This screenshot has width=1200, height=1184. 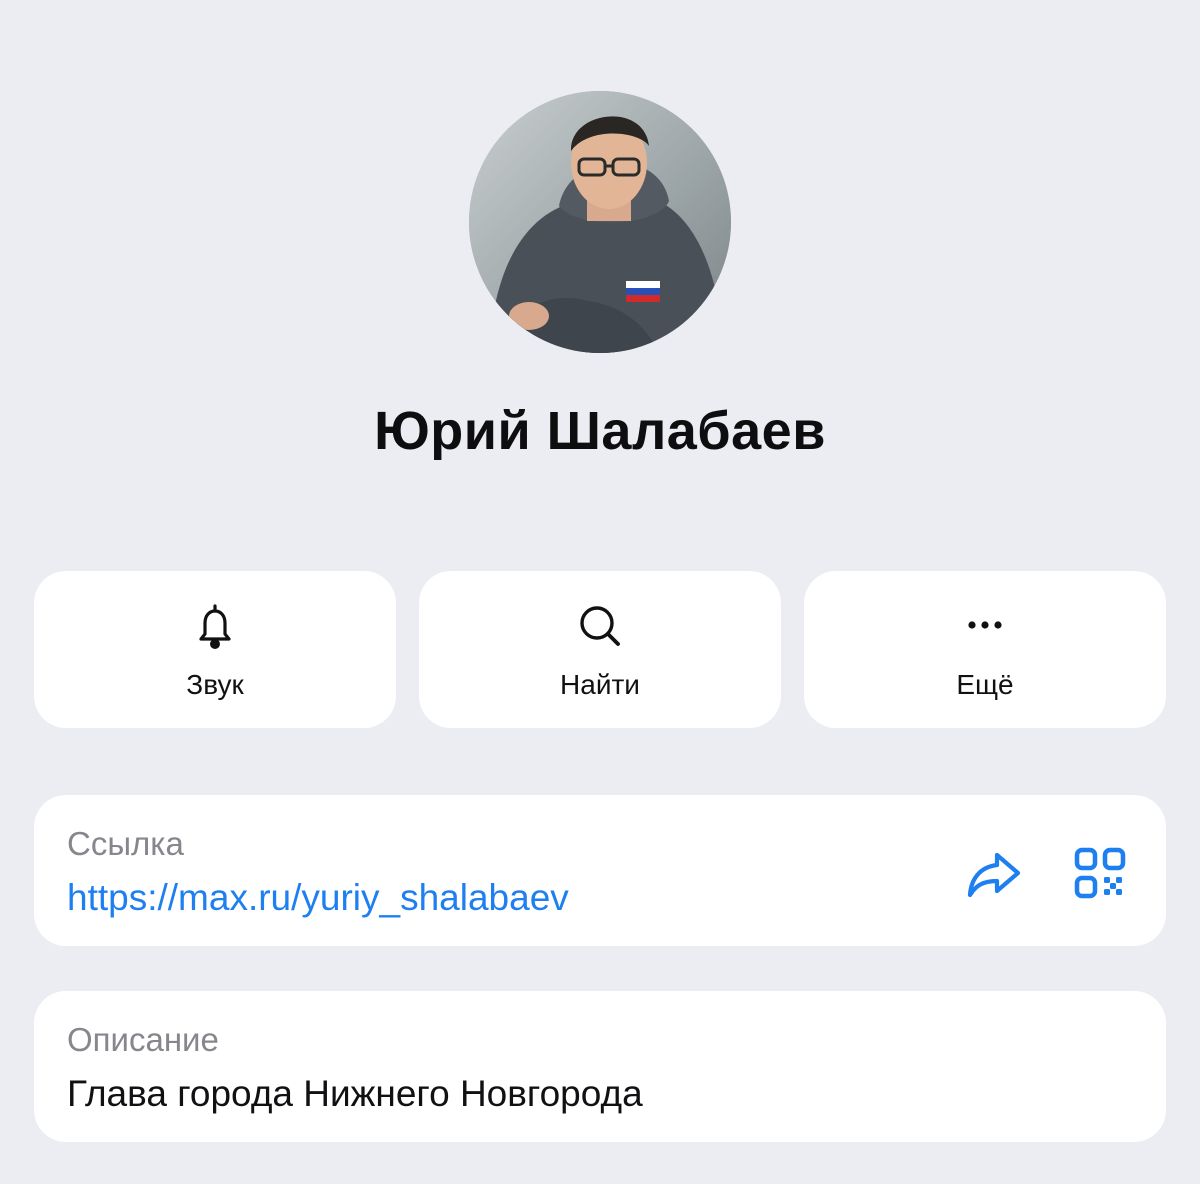 What do you see at coordinates (125, 843) in the screenshot?
I see `link-label: Ссылка` at bounding box center [125, 843].